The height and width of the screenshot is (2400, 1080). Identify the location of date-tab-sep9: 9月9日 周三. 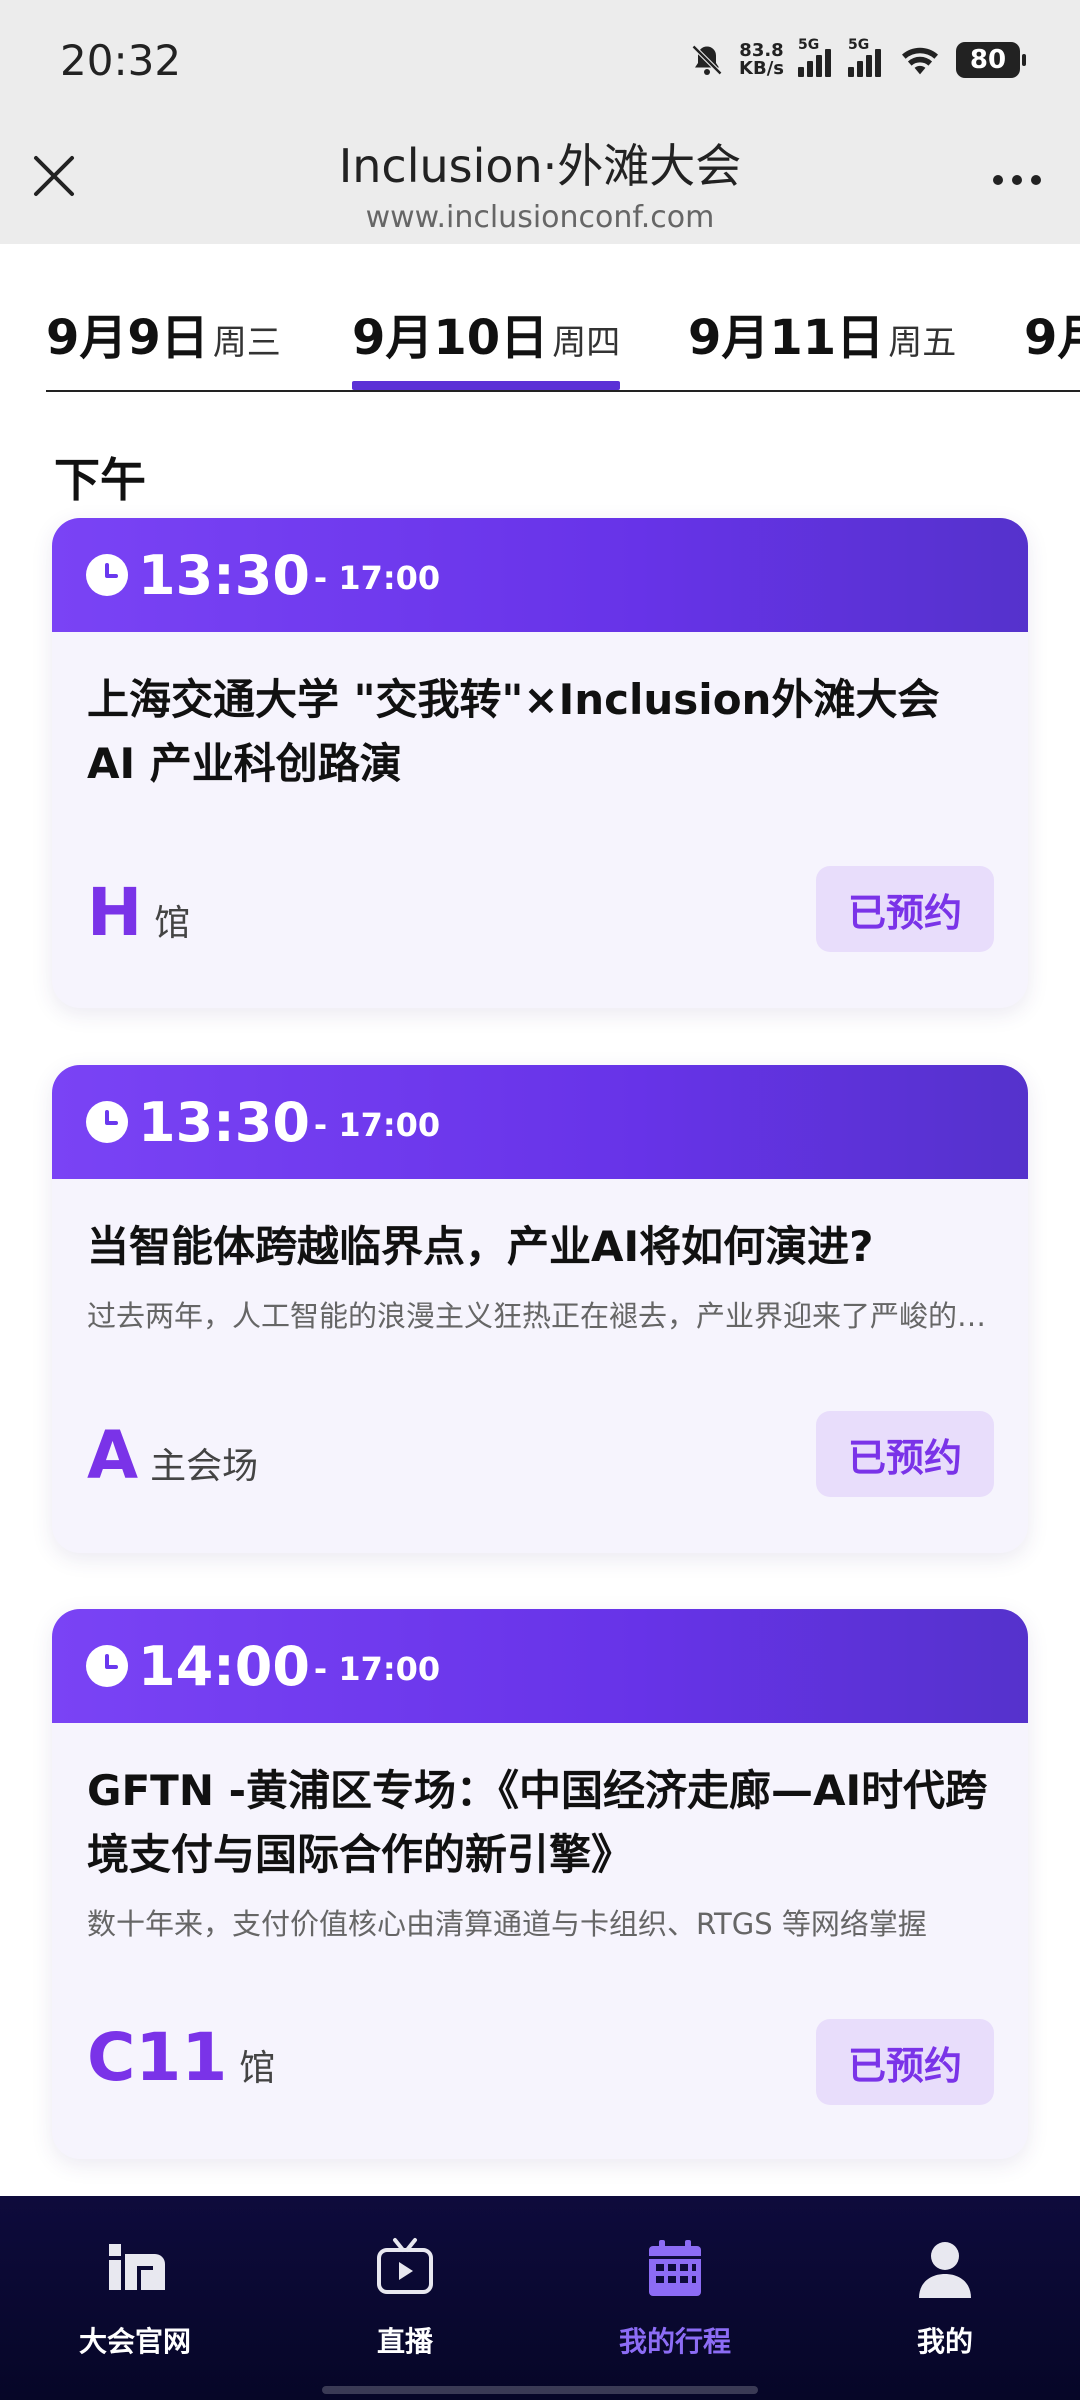
(163, 344).